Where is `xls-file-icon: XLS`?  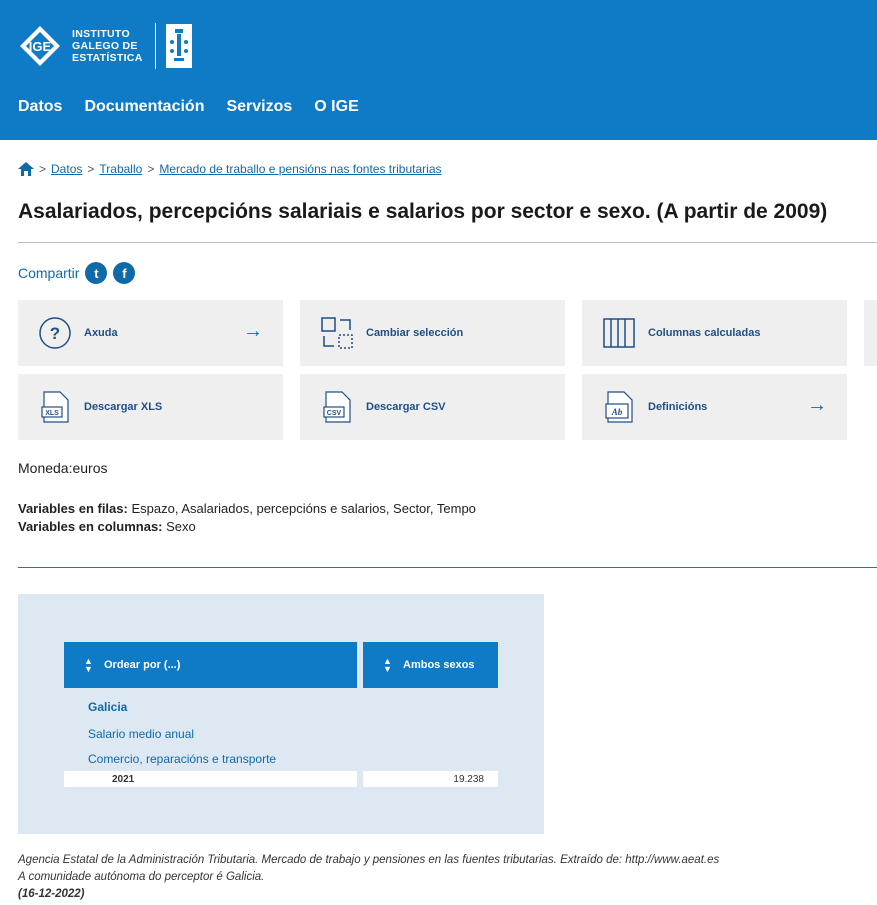 xls-file-icon: XLS is located at coordinates (55, 407).